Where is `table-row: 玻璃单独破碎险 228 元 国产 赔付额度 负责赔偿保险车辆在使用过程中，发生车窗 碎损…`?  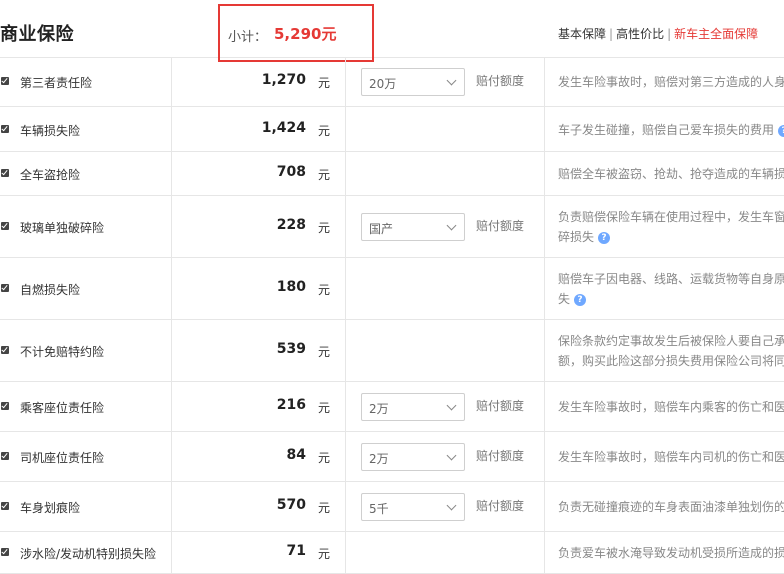 table-row: 玻璃单独破碎险 228 元 国产 赔付额度 负责赔偿保险车辆在使用过程中，发生车窗 碎损… is located at coordinates (392, 227).